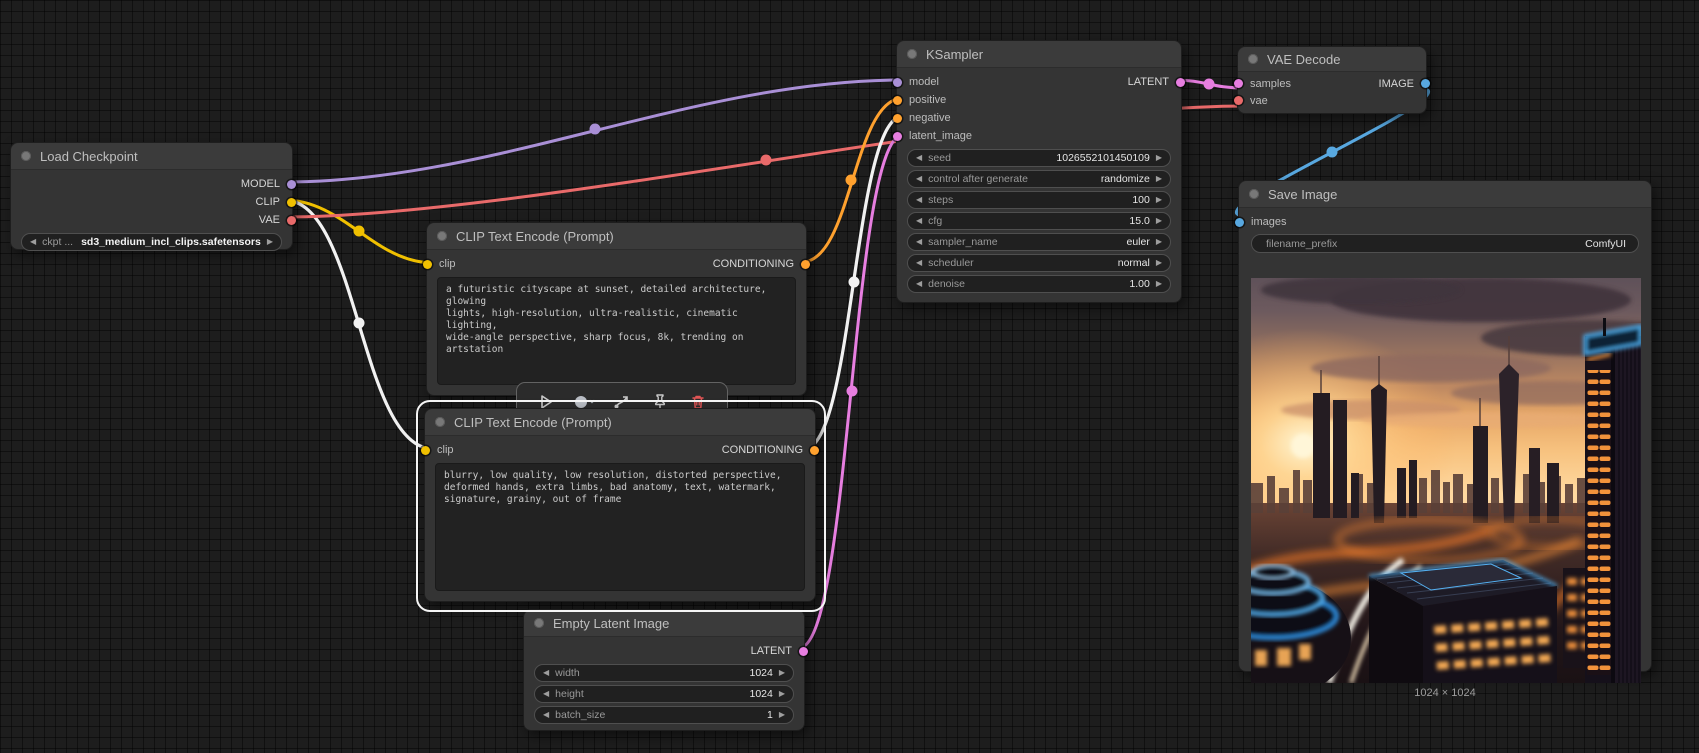  What do you see at coordinates (1425, 83) in the screenshot?
I see `image-output-dot` at bounding box center [1425, 83].